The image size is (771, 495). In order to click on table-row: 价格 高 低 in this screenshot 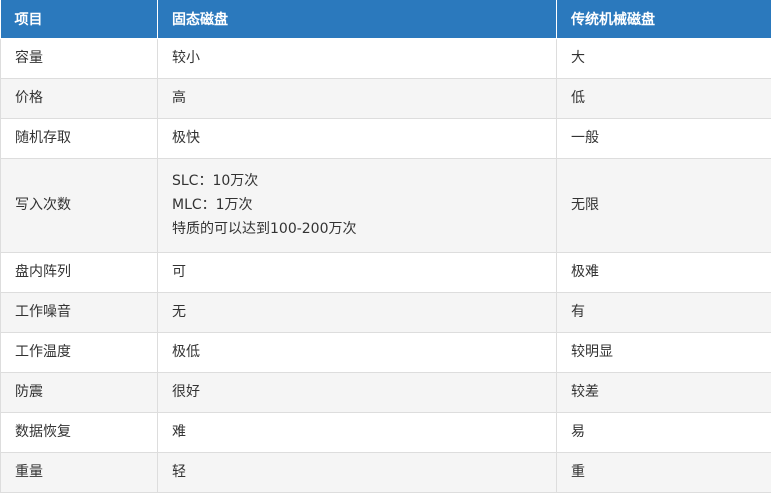, I will do `click(385, 98)`.